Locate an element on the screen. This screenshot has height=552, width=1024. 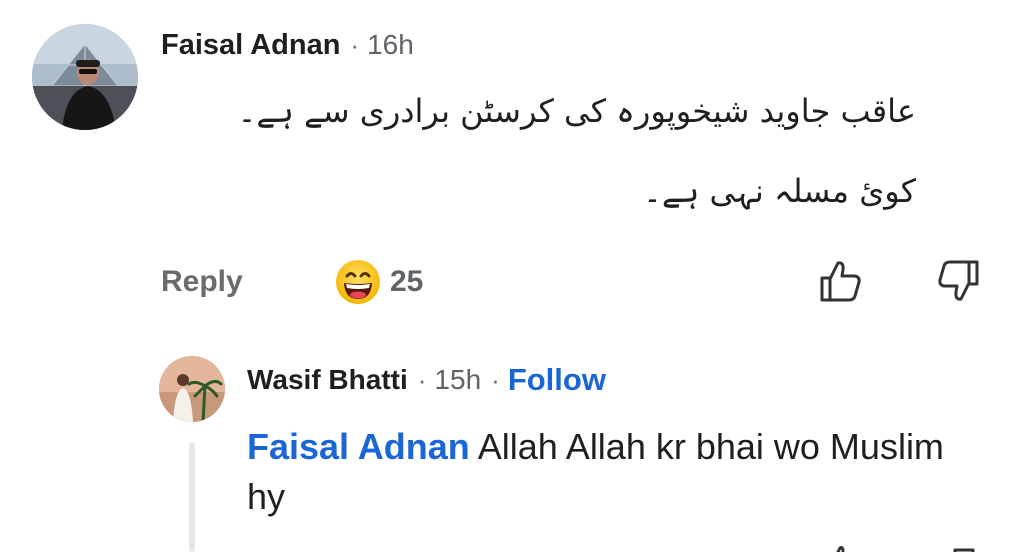
comment-text-line-2: کوئ مسلہ نہی ہے۔ is located at coordinates (779, 191).